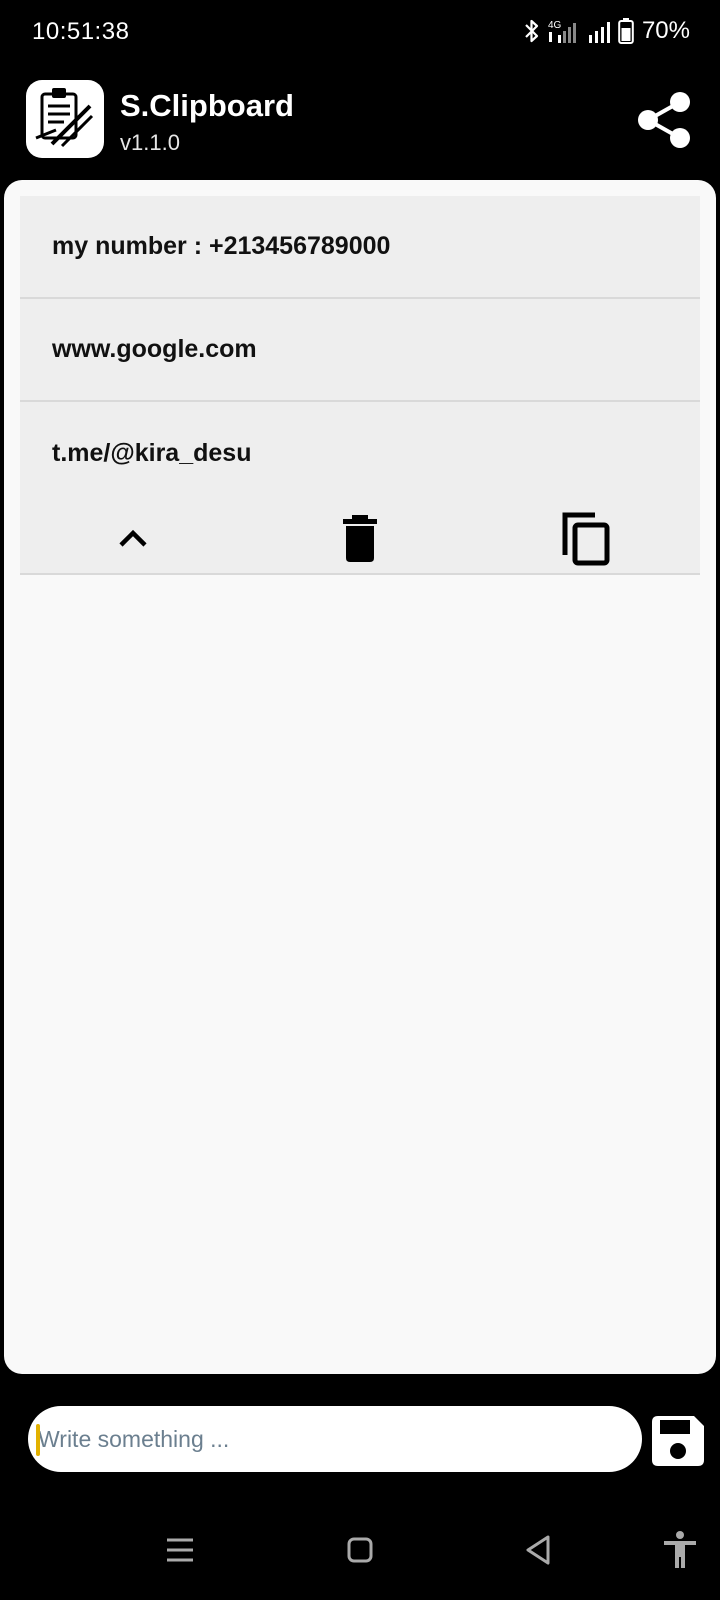 The width and height of the screenshot is (720, 1600). I want to click on home-icon, so click(360, 1550).